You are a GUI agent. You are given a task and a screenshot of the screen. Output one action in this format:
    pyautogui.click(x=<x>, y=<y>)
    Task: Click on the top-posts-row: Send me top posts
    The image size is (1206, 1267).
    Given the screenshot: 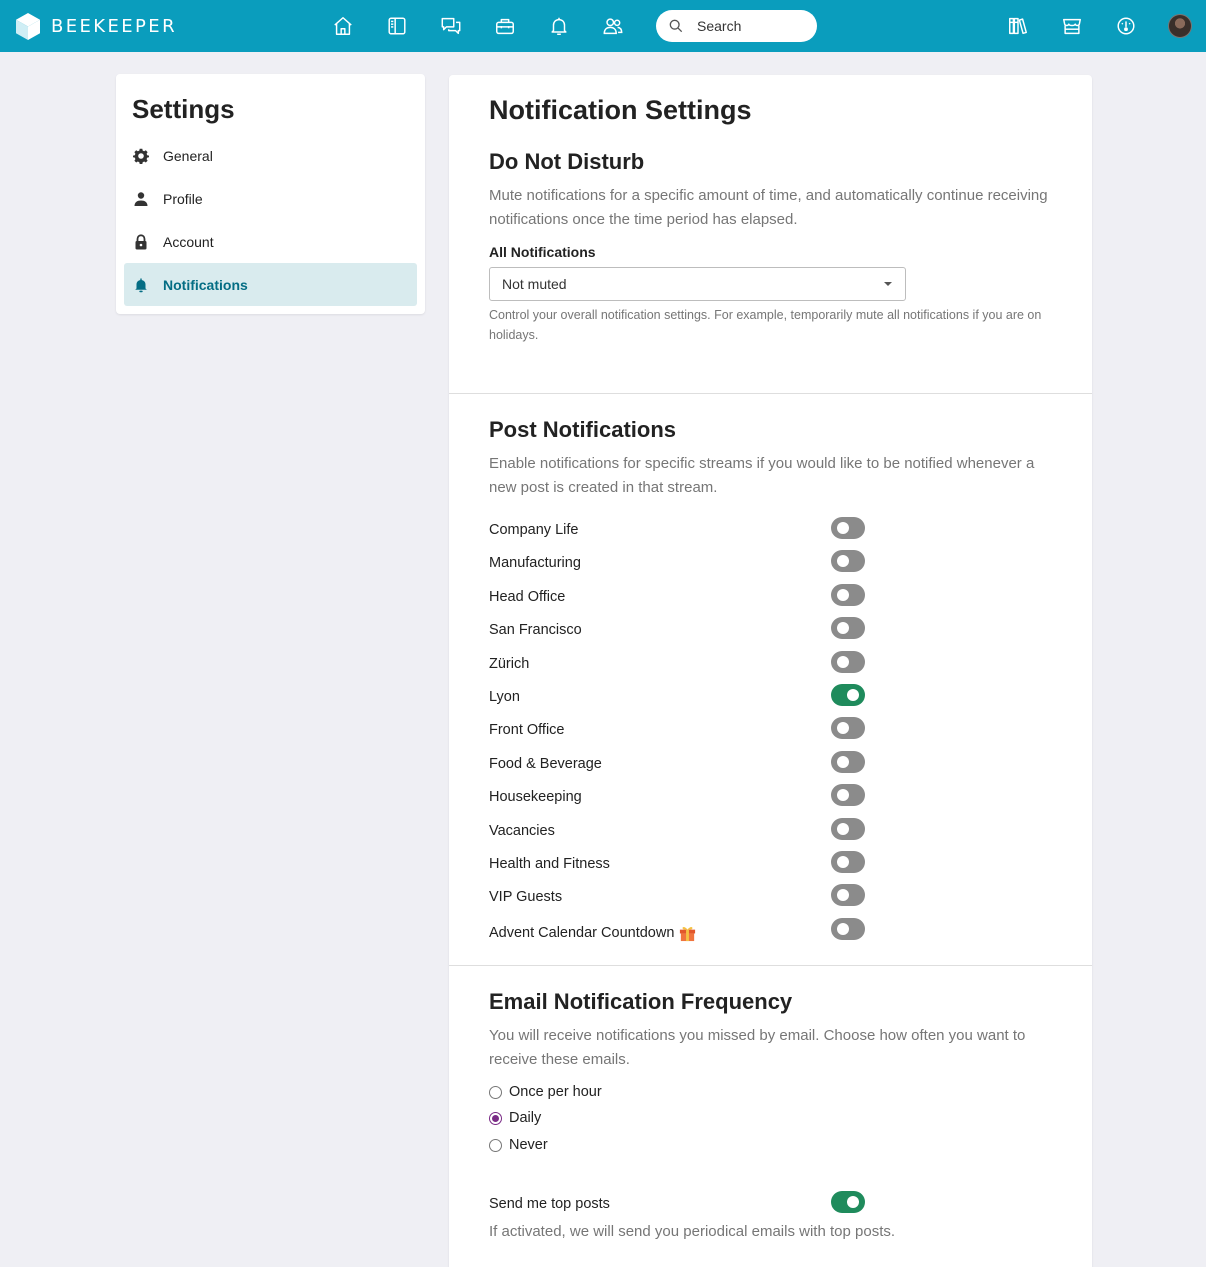 What is the action you would take?
    pyautogui.click(x=677, y=1205)
    